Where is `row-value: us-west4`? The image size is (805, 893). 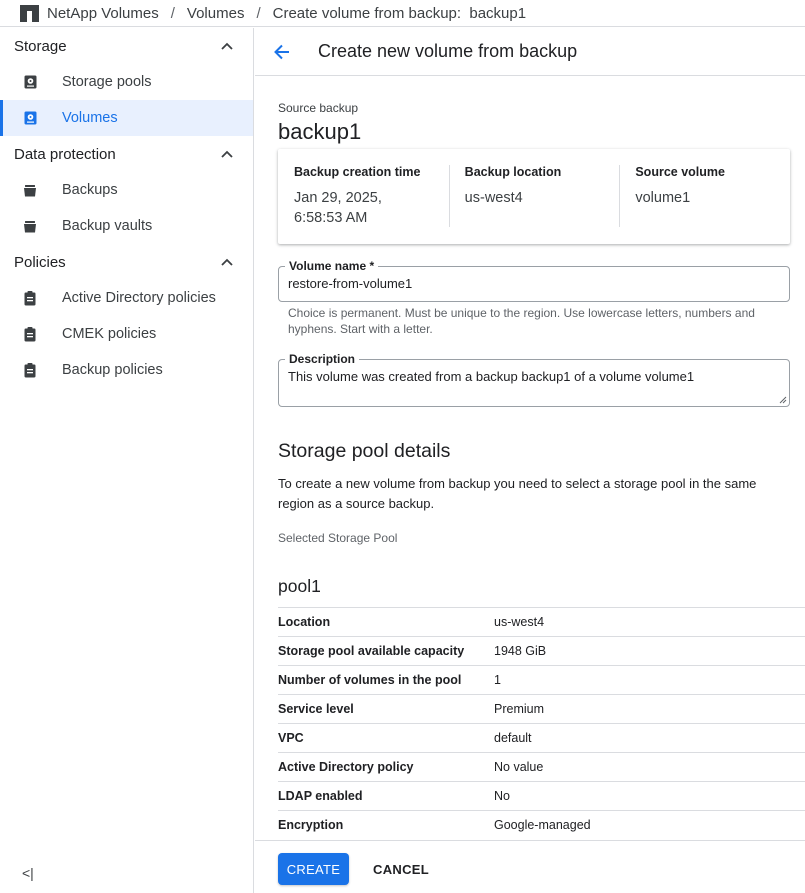
row-value: us-west4 is located at coordinates (519, 622).